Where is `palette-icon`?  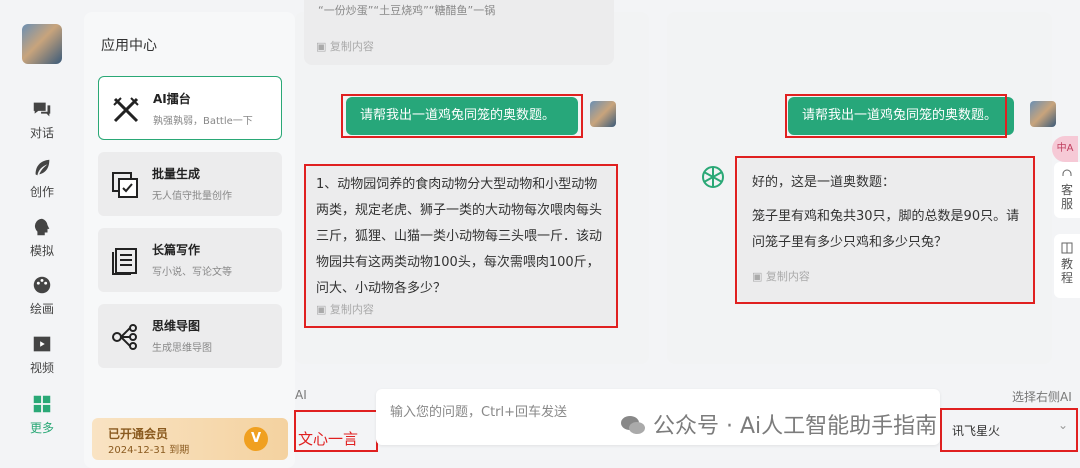 palette-icon is located at coordinates (42, 285).